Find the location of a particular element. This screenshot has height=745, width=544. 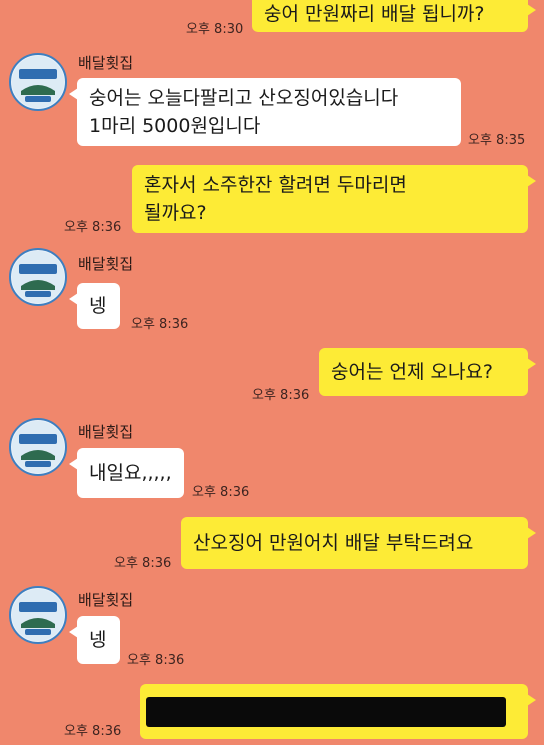

message-time: 오후 8:35 is located at coordinates (497, 140).